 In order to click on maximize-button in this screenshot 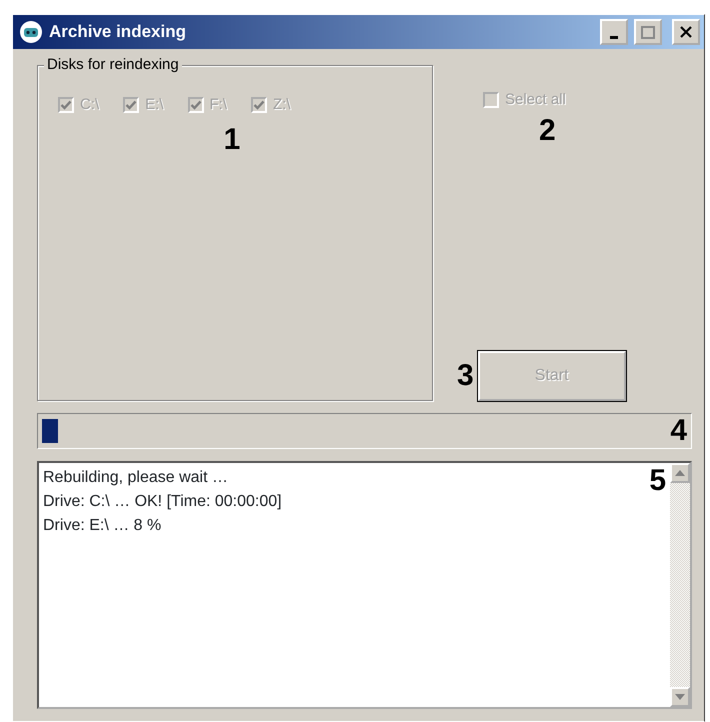, I will do `click(648, 32)`.